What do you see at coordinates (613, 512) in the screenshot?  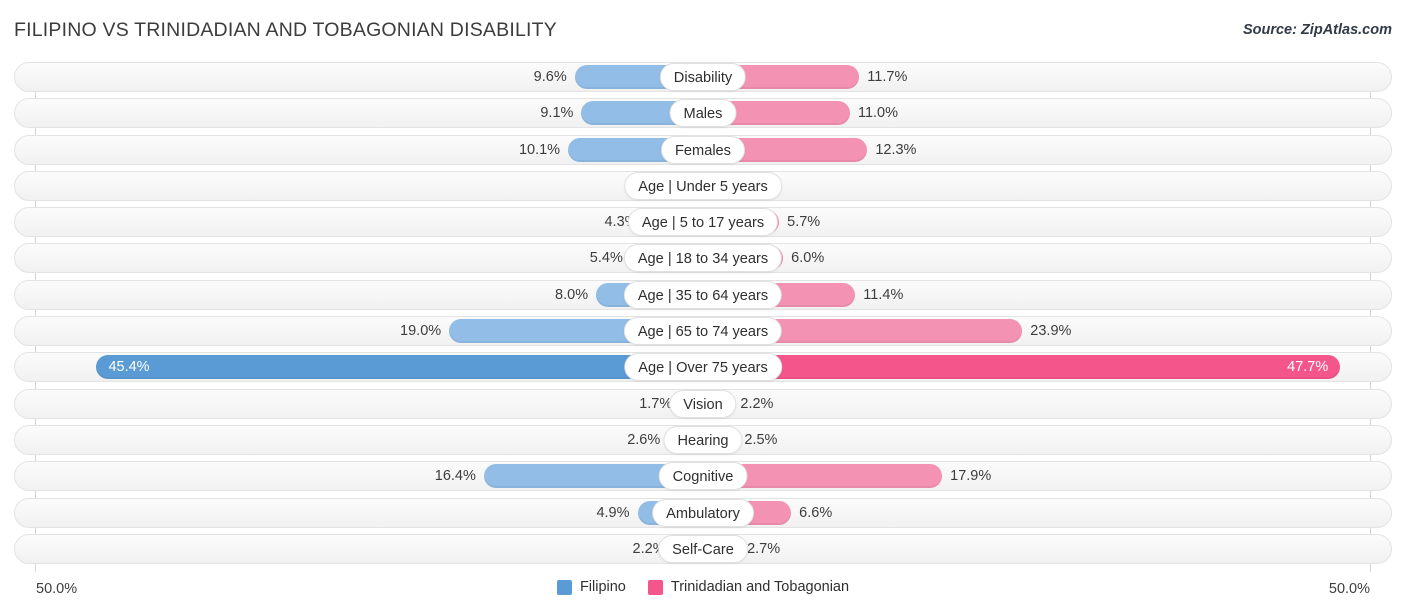 I see `bar-value-filipino: 4.9%` at bounding box center [613, 512].